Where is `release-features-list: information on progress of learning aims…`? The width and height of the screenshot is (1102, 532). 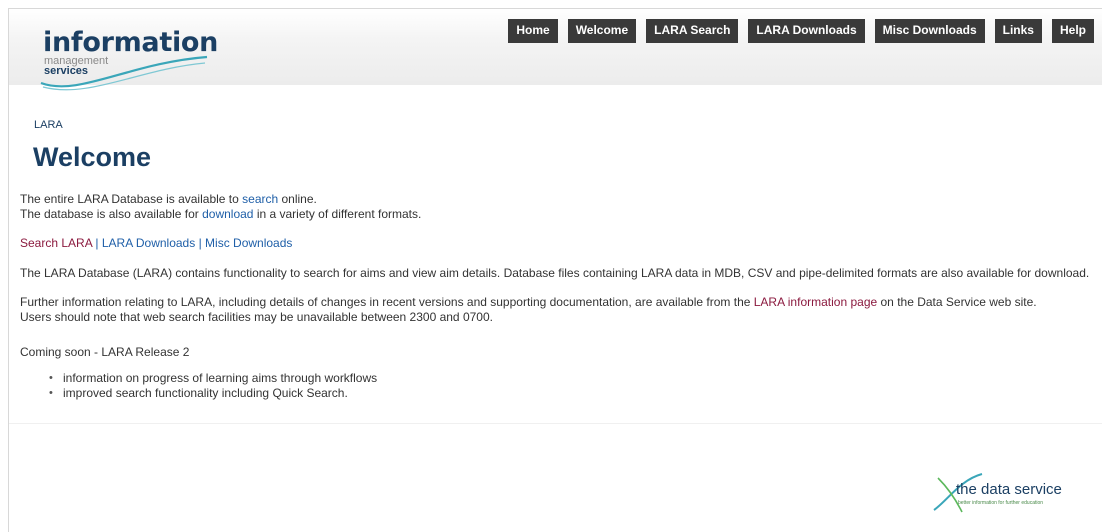 release-features-list: information on progress of learning aims… is located at coordinates (213, 386).